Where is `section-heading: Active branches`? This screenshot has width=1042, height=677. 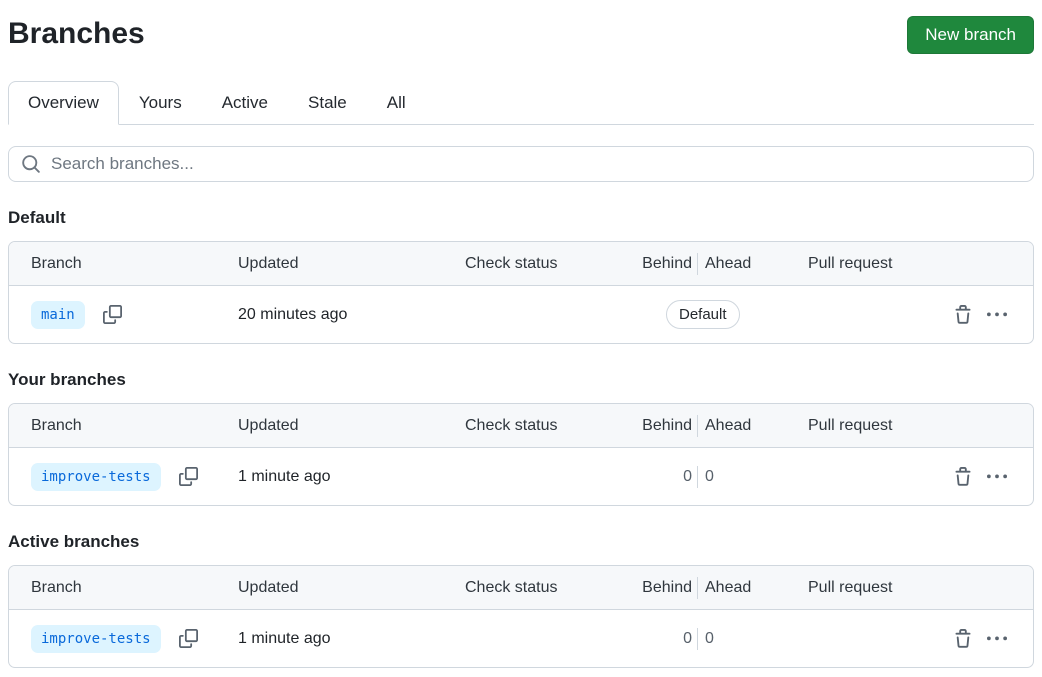
section-heading: Active branches is located at coordinates (74, 541).